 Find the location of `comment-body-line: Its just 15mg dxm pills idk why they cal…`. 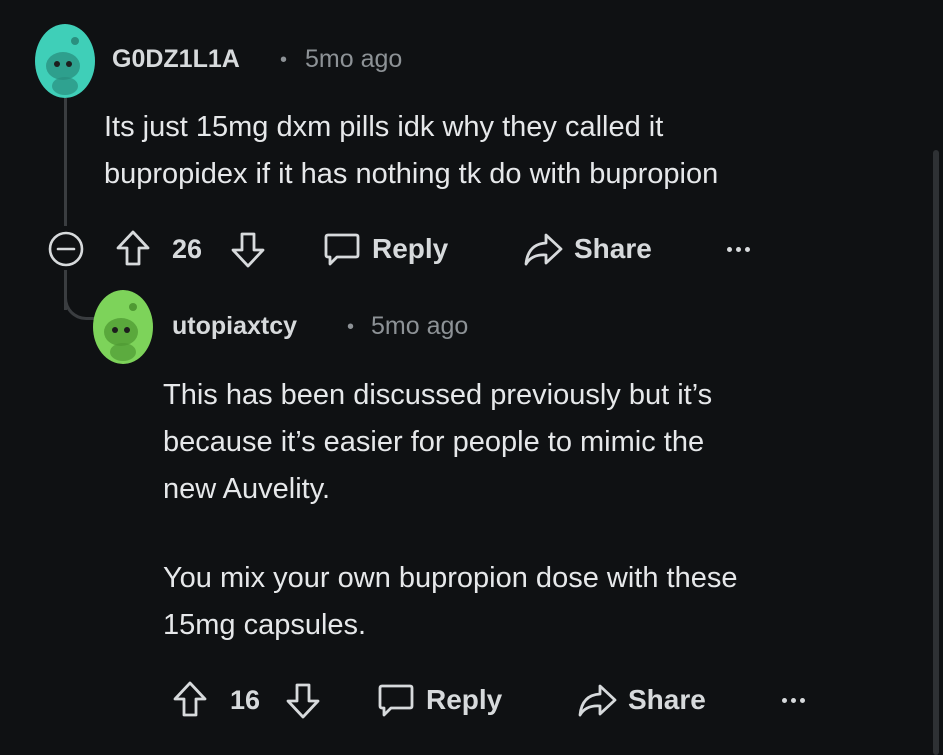

comment-body-line: Its just 15mg dxm pills idk why they cal… is located at coordinates (384, 127).